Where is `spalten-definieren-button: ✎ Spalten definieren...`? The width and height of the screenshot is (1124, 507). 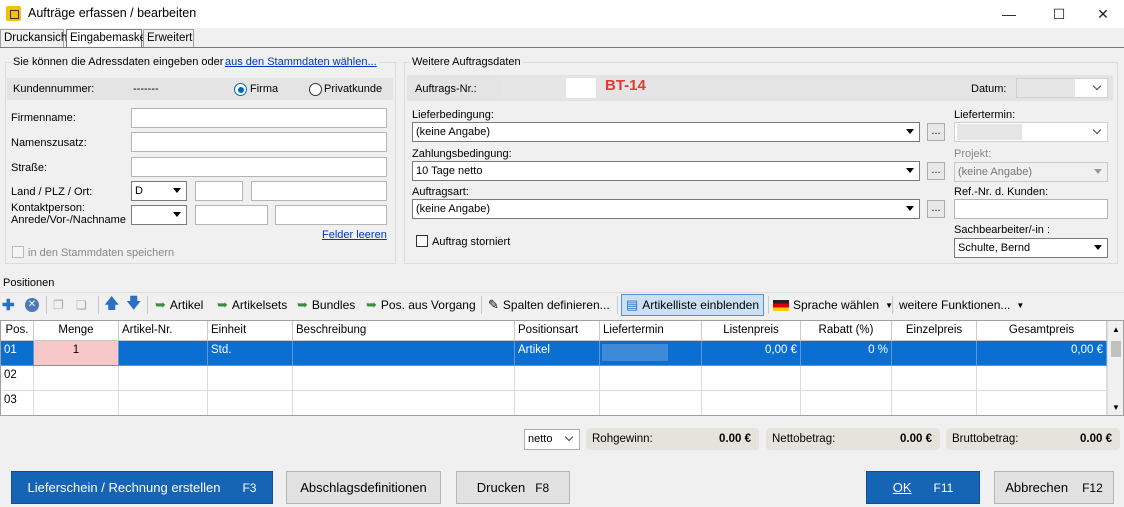 spalten-definieren-button: ✎ Spalten definieren... is located at coordinates (549, 305).